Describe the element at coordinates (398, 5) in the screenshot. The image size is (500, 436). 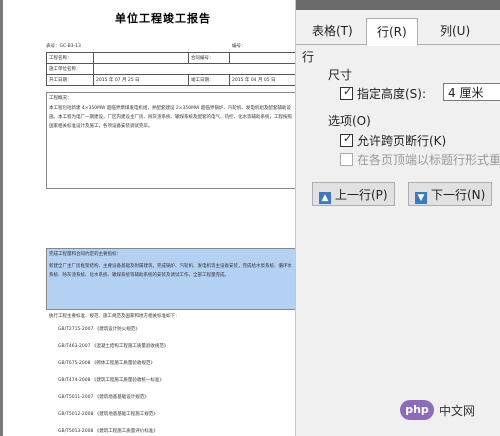
I see `dialog-titlebar` at that location.